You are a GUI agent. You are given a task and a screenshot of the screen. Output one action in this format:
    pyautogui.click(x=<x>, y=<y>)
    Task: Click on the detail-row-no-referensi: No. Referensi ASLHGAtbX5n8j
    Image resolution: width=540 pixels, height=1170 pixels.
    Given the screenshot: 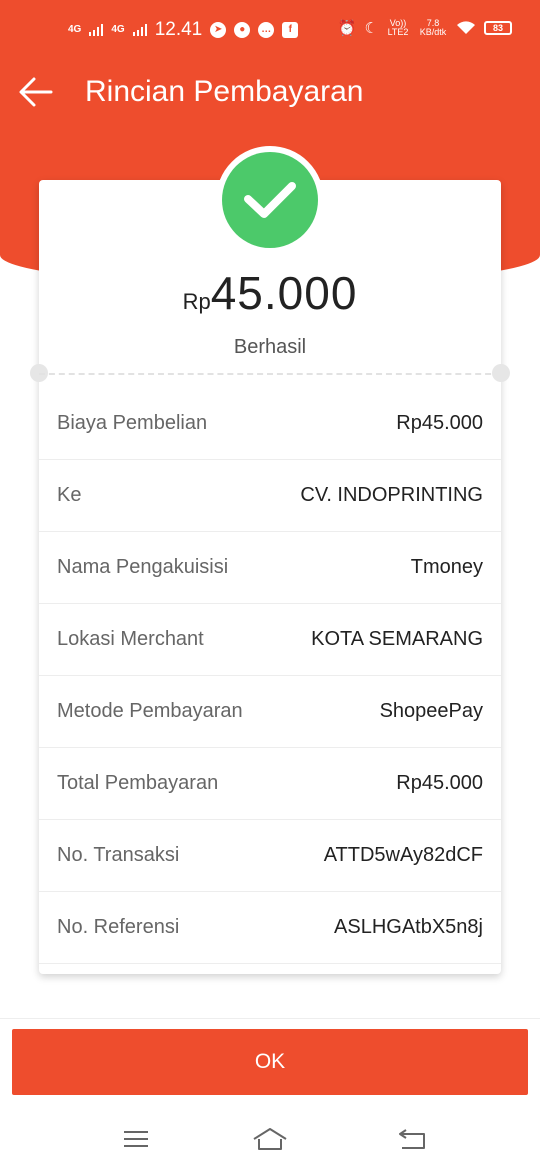 What is the action you would take?
    pyautogui.click(x=270, y=928)
    